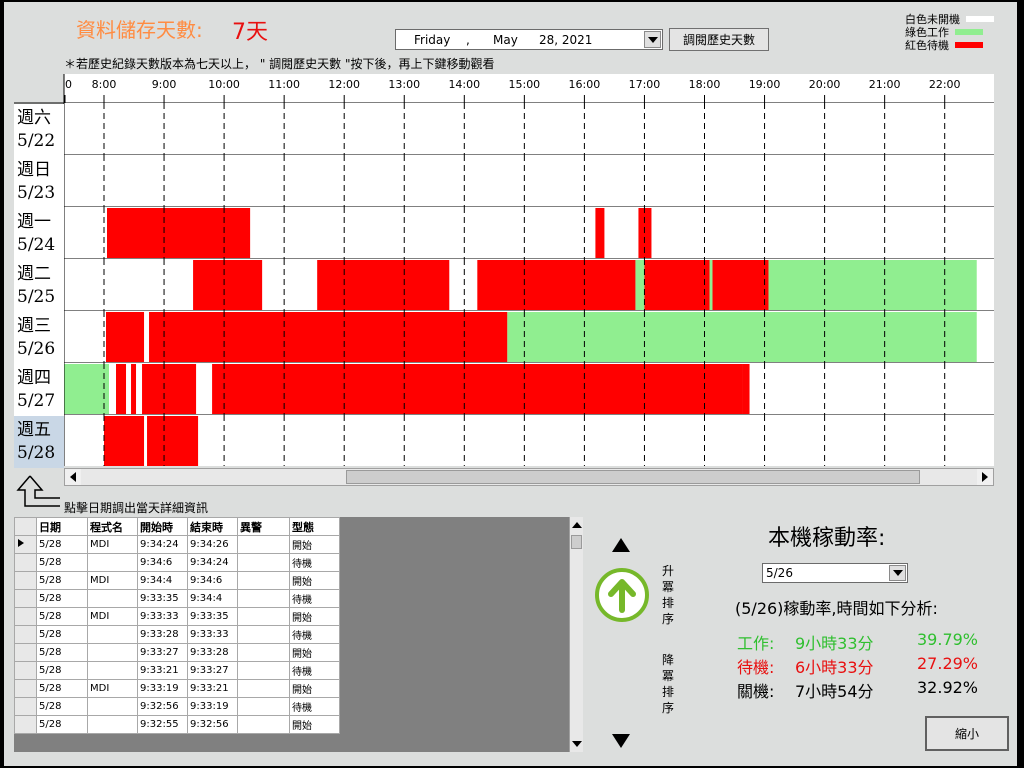 The width and height of the screenshot is (1024, 768). Describe the element at coordinates (835, 573) in the screenshot. I see `day-select: 5/26` at that location.